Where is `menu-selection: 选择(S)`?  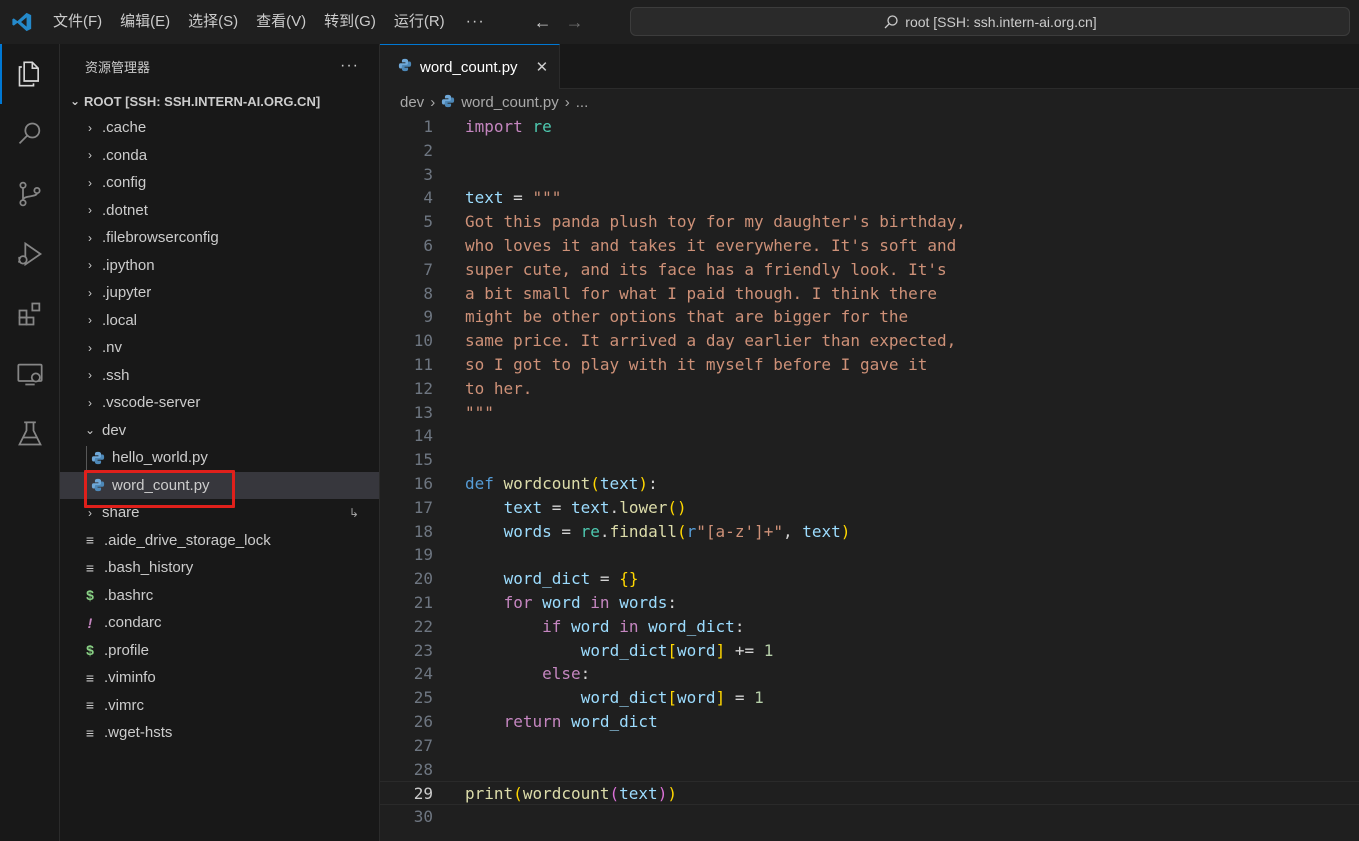
menu-selection: 选择(S) is located at coordinates (213, 22).